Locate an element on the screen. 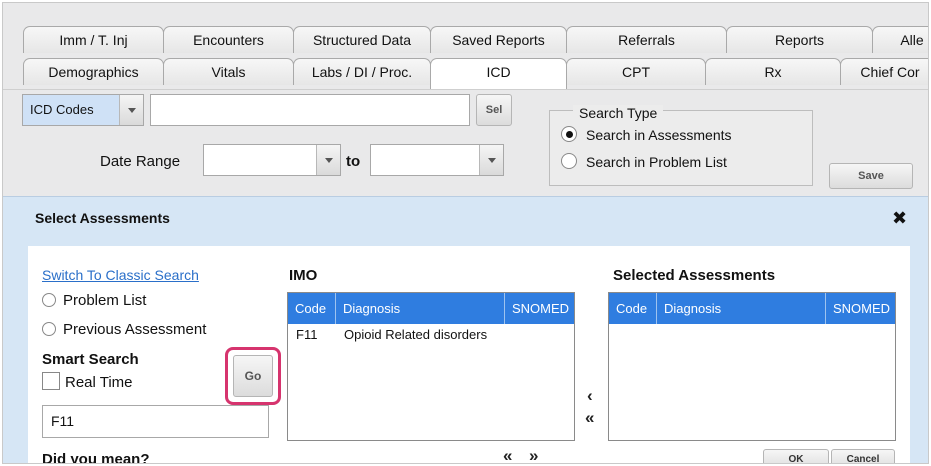  tab-encounters: Encounters is located at coordinates (228, 39).